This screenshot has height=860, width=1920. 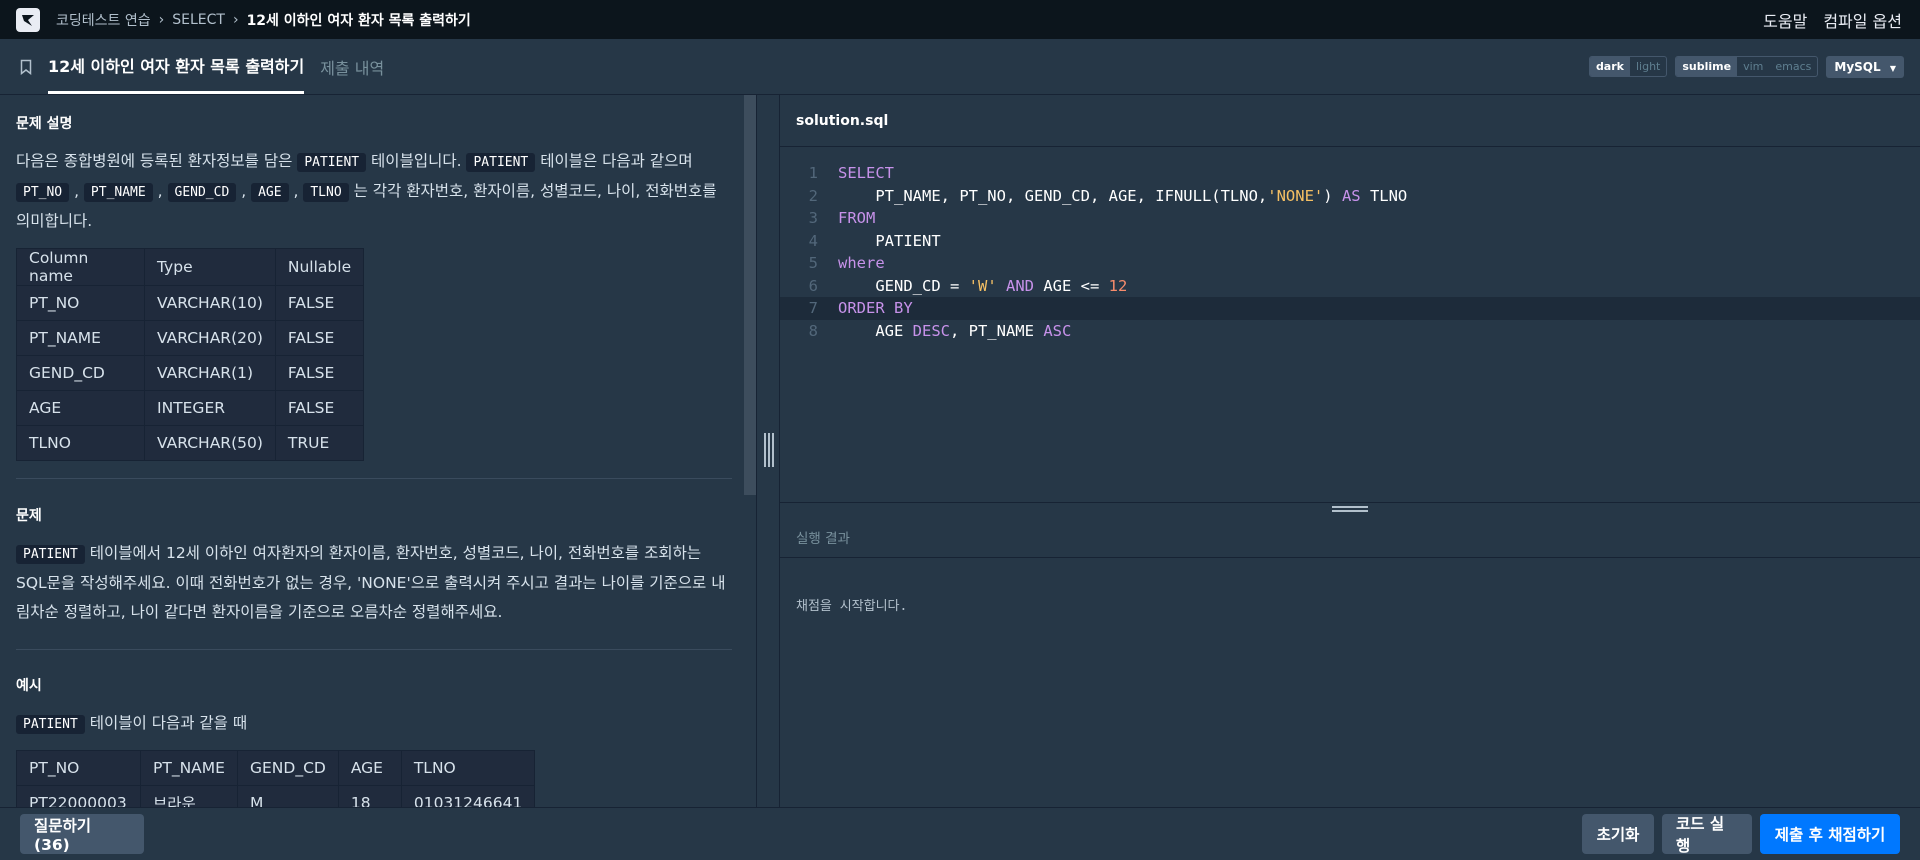 I want to click on result-heading: 실행 결과, so click(x=1350, y=537).